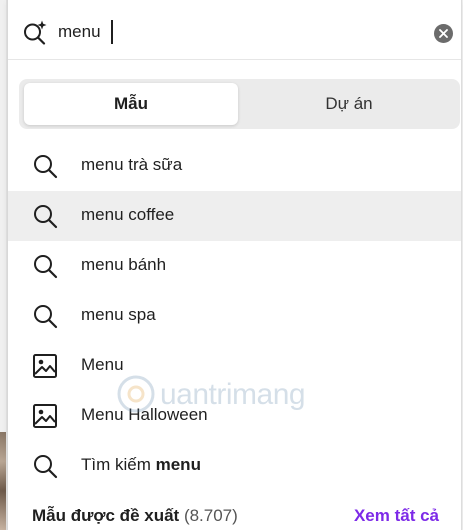  What do you see at coordinates (144, 414) in the screenshot?
I see `suggestion-label: Menu Halloween` at bounding box center [144, 414].